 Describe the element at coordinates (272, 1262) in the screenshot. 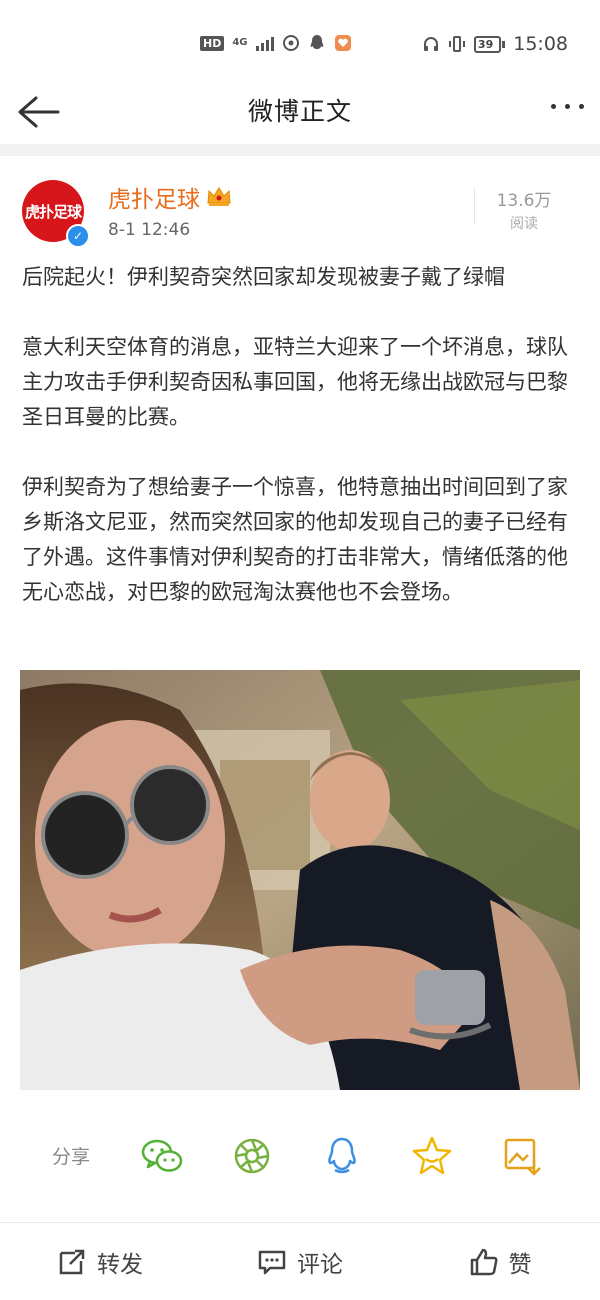

I see `comment-icon` at that location.